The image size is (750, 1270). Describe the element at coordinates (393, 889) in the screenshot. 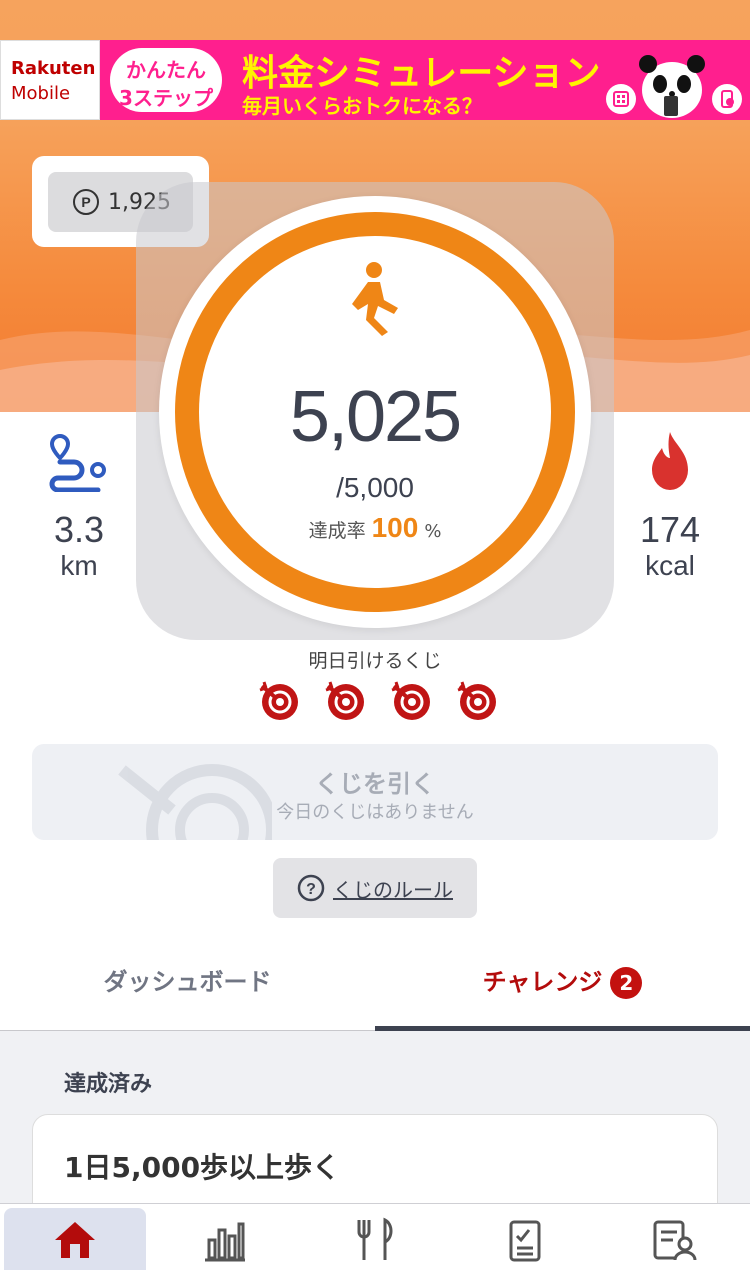

I see `lottery-rules-label: くじのルール` at that location.